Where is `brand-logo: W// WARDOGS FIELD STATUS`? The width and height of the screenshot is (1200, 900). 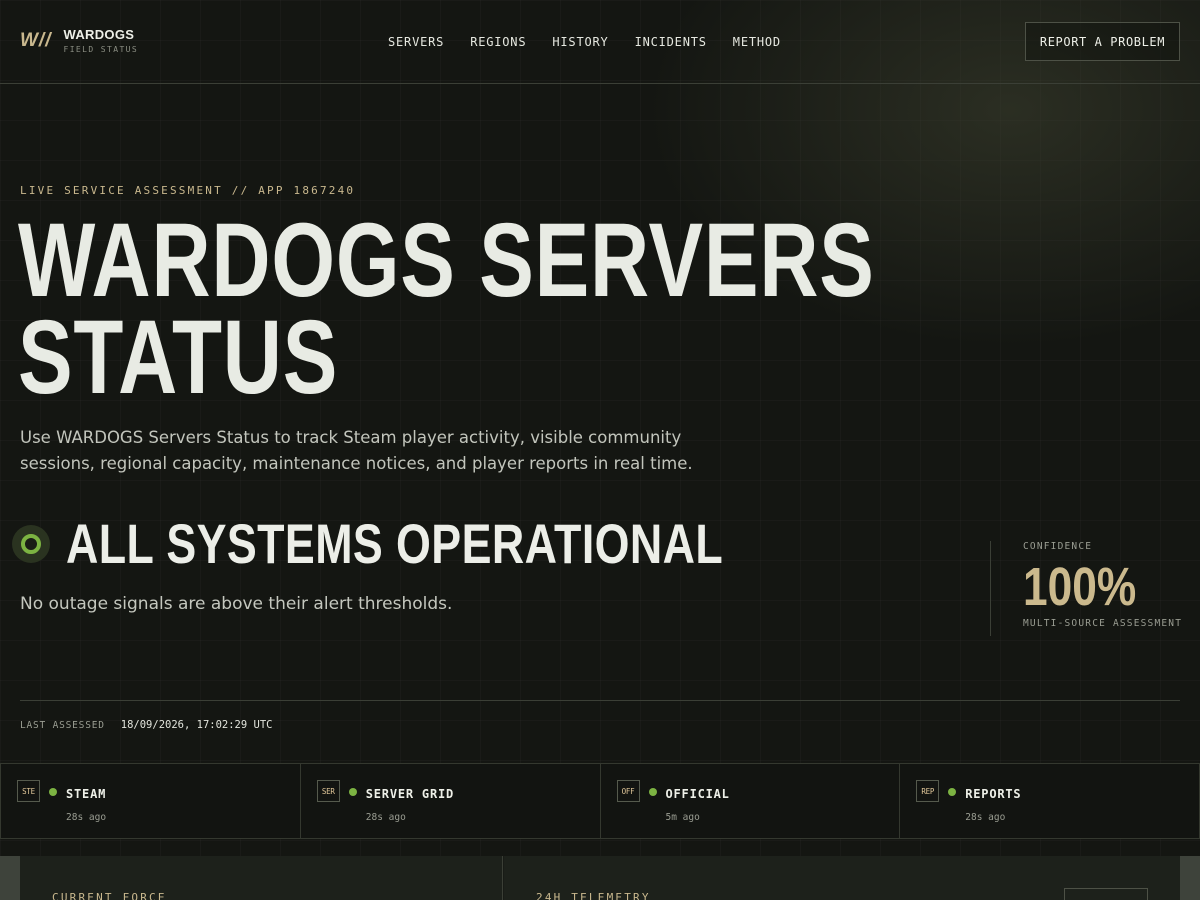
brand-logo: W// WARDOGS FIELD STATUS is located at coordinates (79, 40).